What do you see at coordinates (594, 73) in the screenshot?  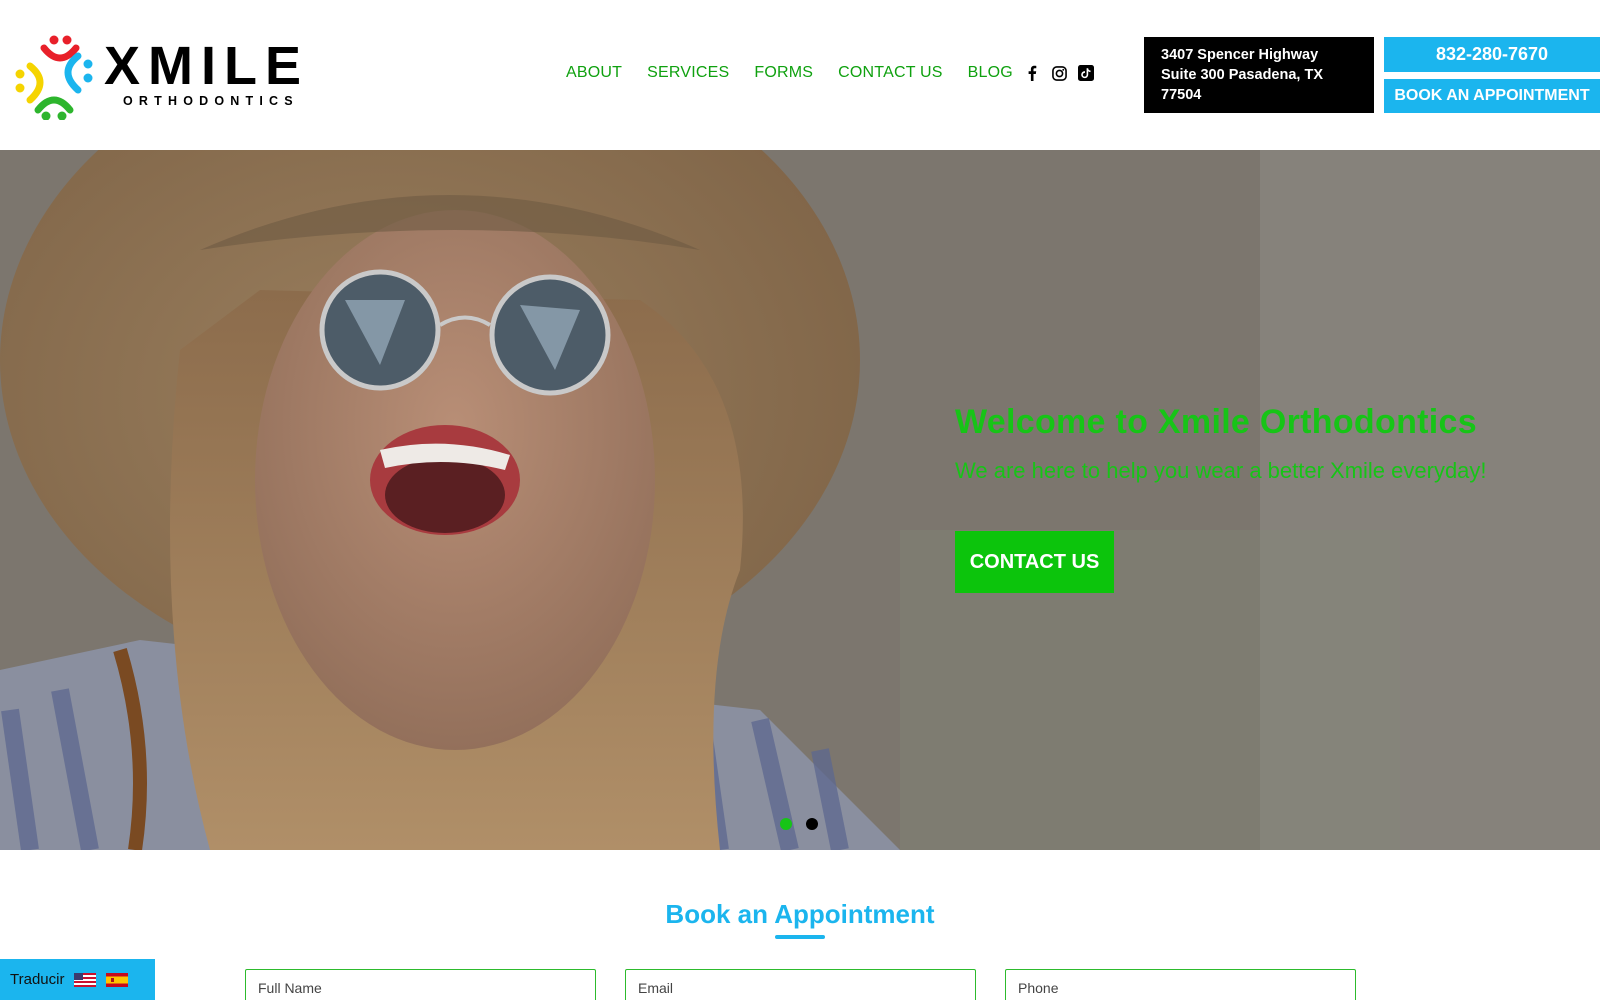 I see `nav-item-about: ABOUT` at bounding box center [594, 73].